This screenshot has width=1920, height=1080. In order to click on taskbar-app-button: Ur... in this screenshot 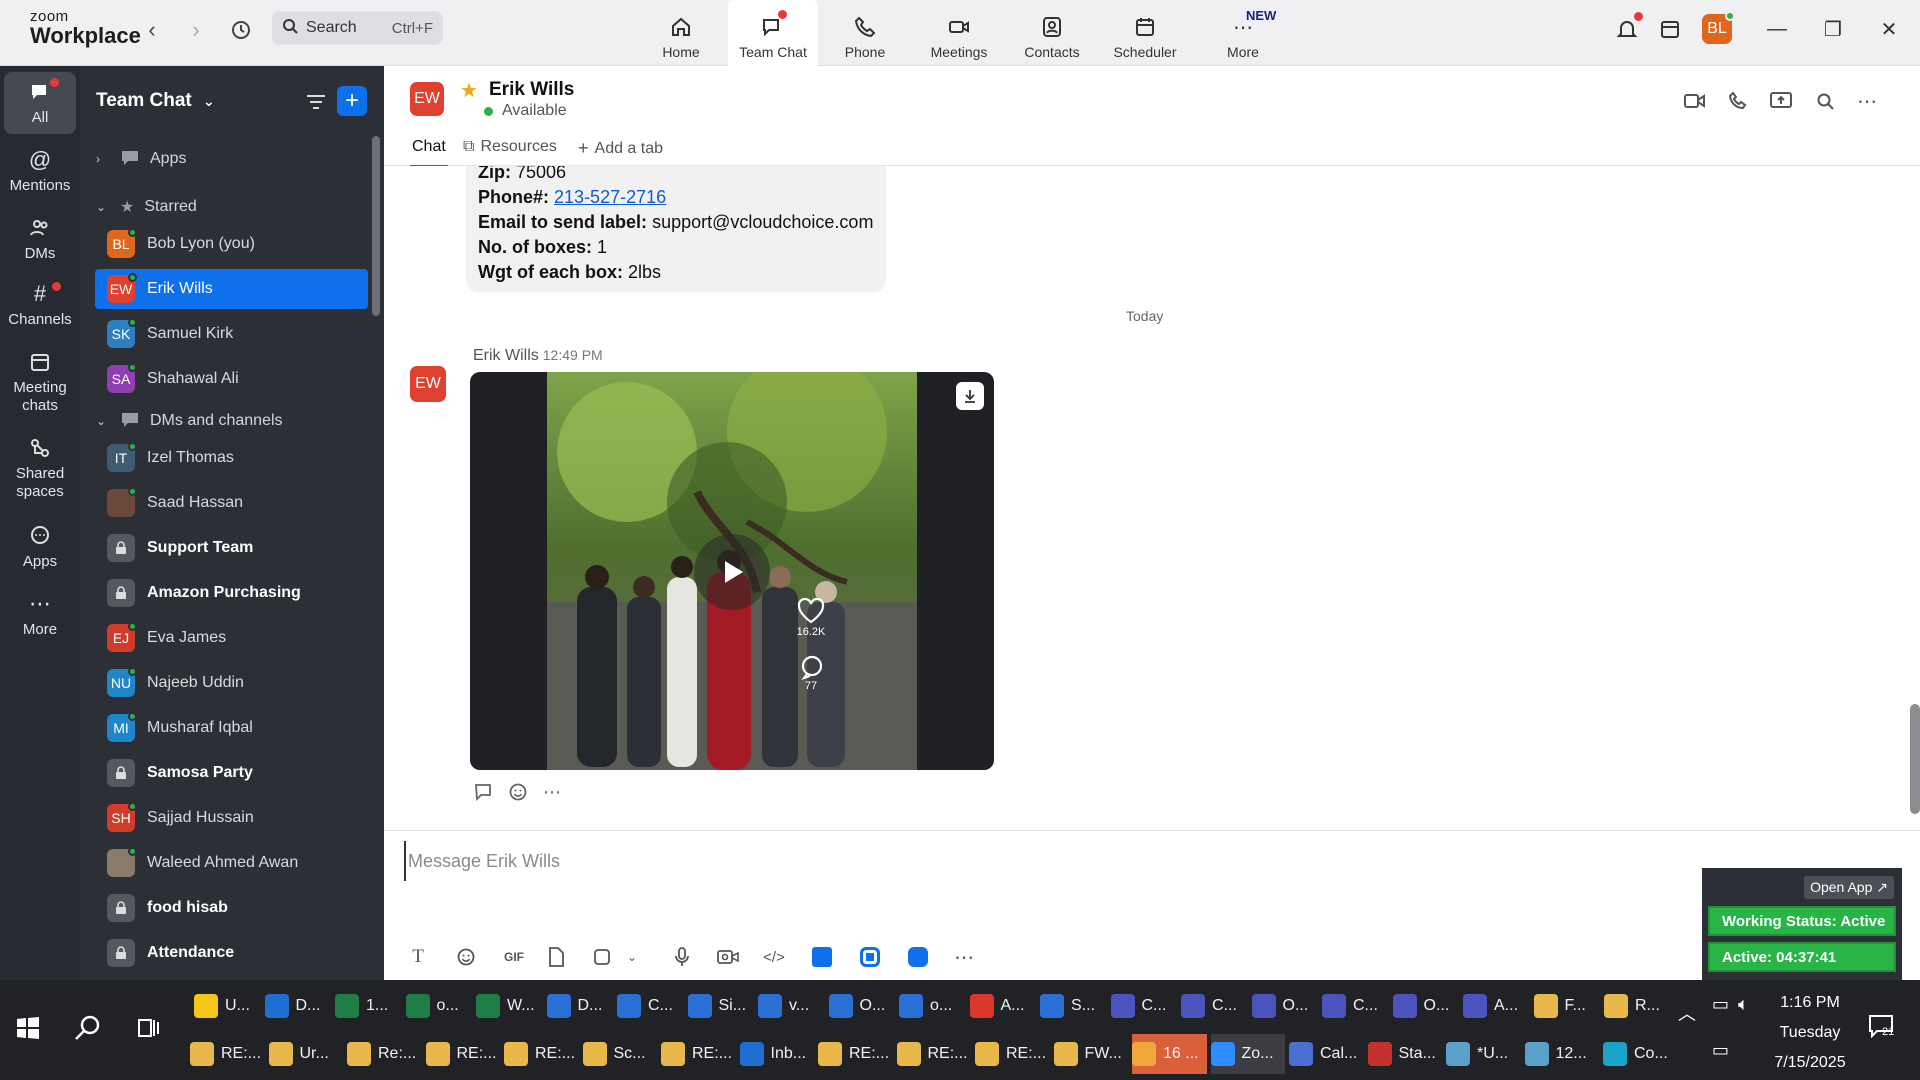, I will do `click(306, 1054)`.